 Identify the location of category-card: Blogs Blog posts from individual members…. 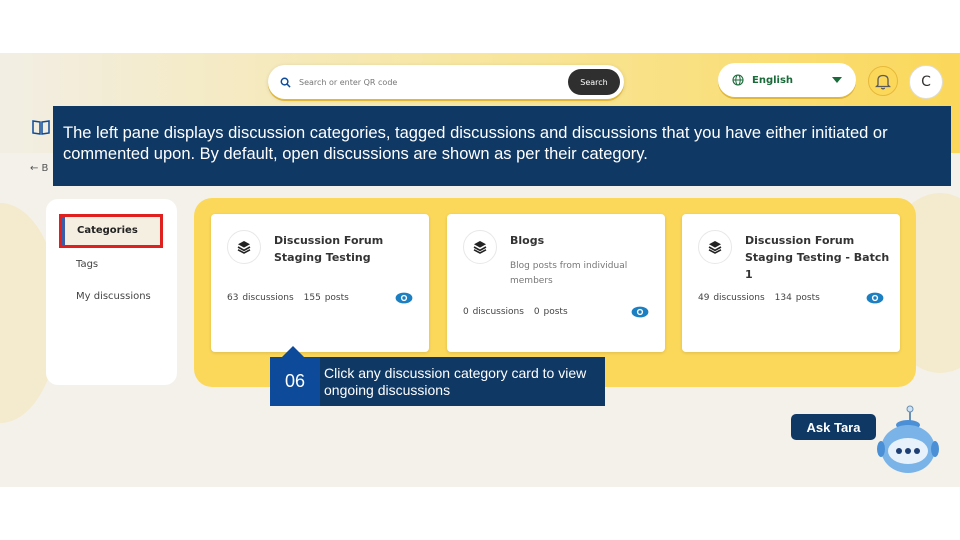
(556, 283).